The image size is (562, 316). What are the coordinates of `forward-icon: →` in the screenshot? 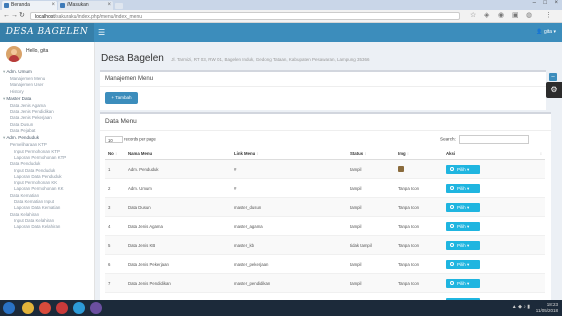 It's located at (14, 16).